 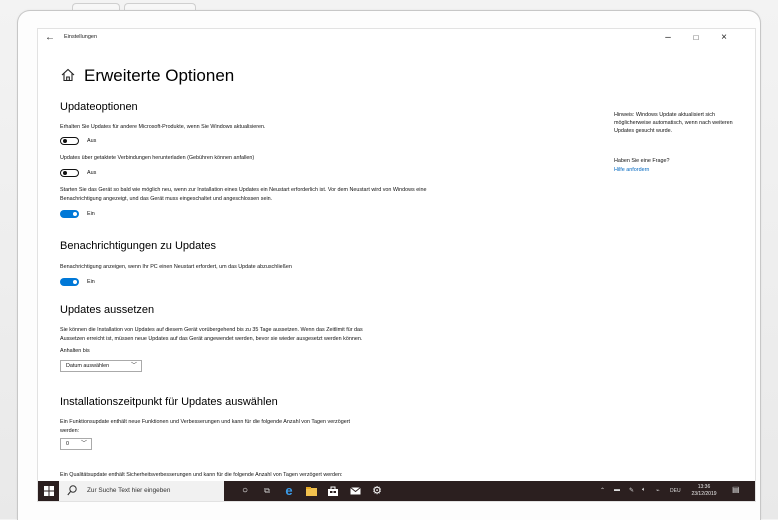 What do you see at coordinates (50, 37) in the screenshot?
I see `back-arrow-icon: ←` at bounding box center [50, 37].